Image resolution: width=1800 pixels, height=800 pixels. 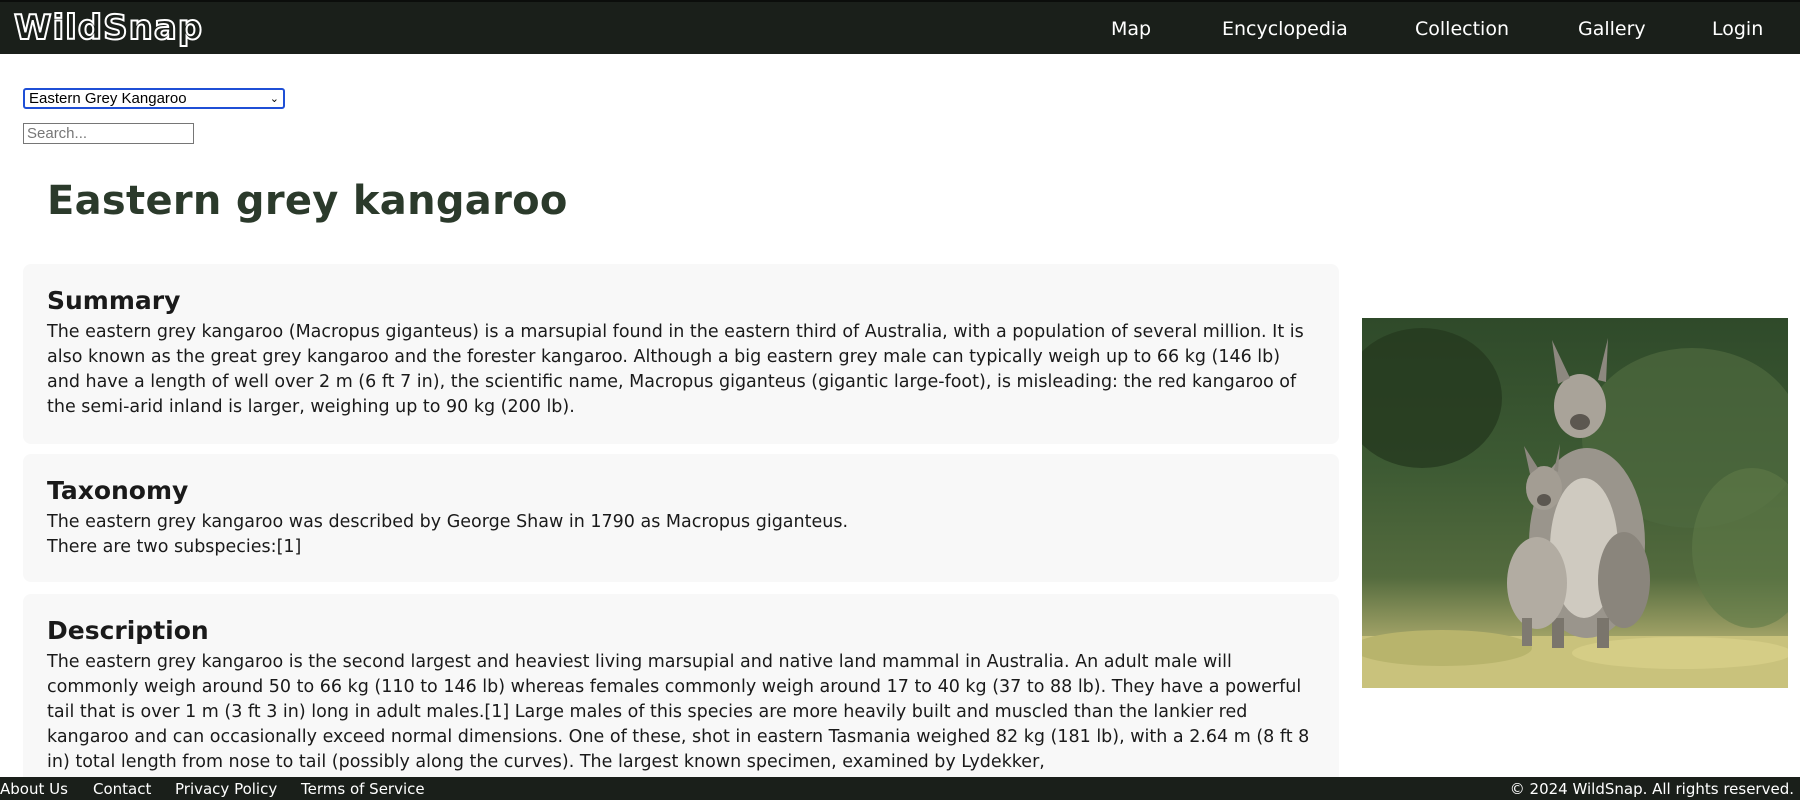 What do you see at coordinates (118, 490) in the screenshot?
I see `taxonomy-heading: Taxonomy` at bounding box center [118, 490].